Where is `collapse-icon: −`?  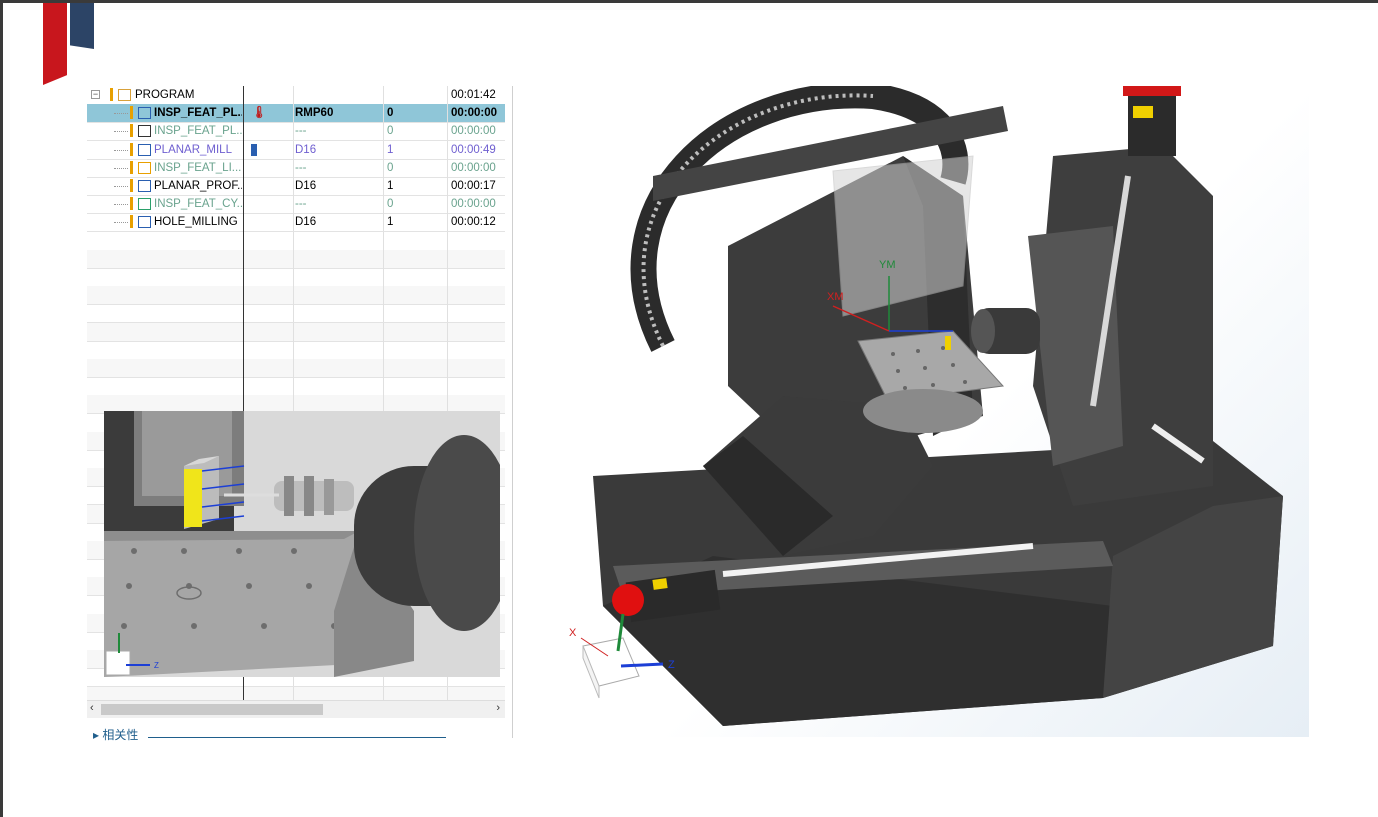
collapse-icon: − is located at coordinates (95, 94).